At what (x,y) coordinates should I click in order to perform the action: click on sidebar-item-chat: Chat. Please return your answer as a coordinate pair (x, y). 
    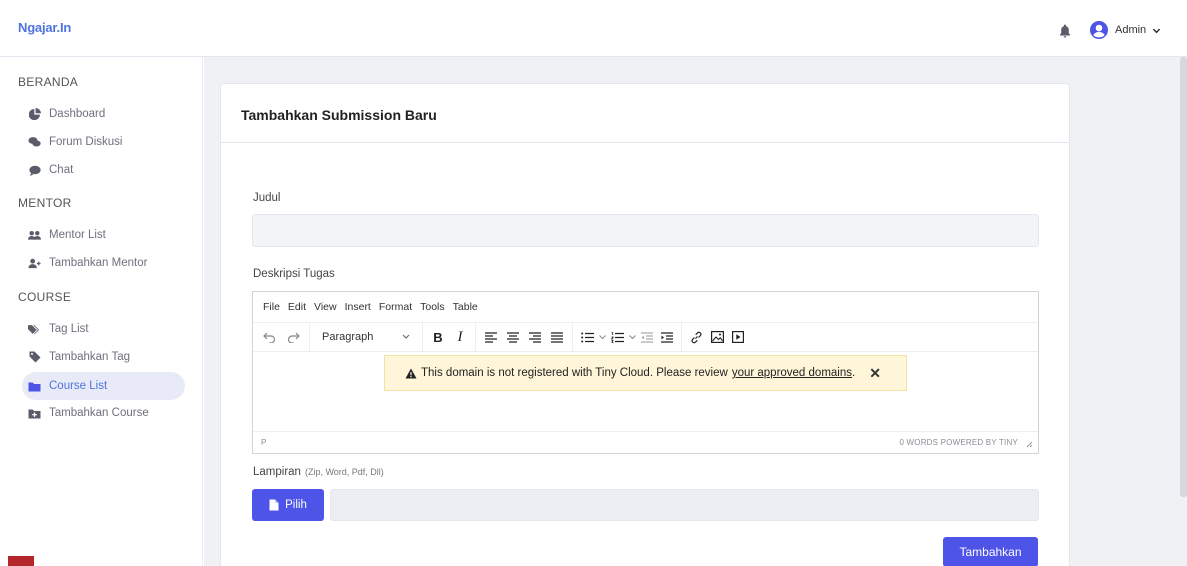
    Looking at the image, I should click on (50, 170).